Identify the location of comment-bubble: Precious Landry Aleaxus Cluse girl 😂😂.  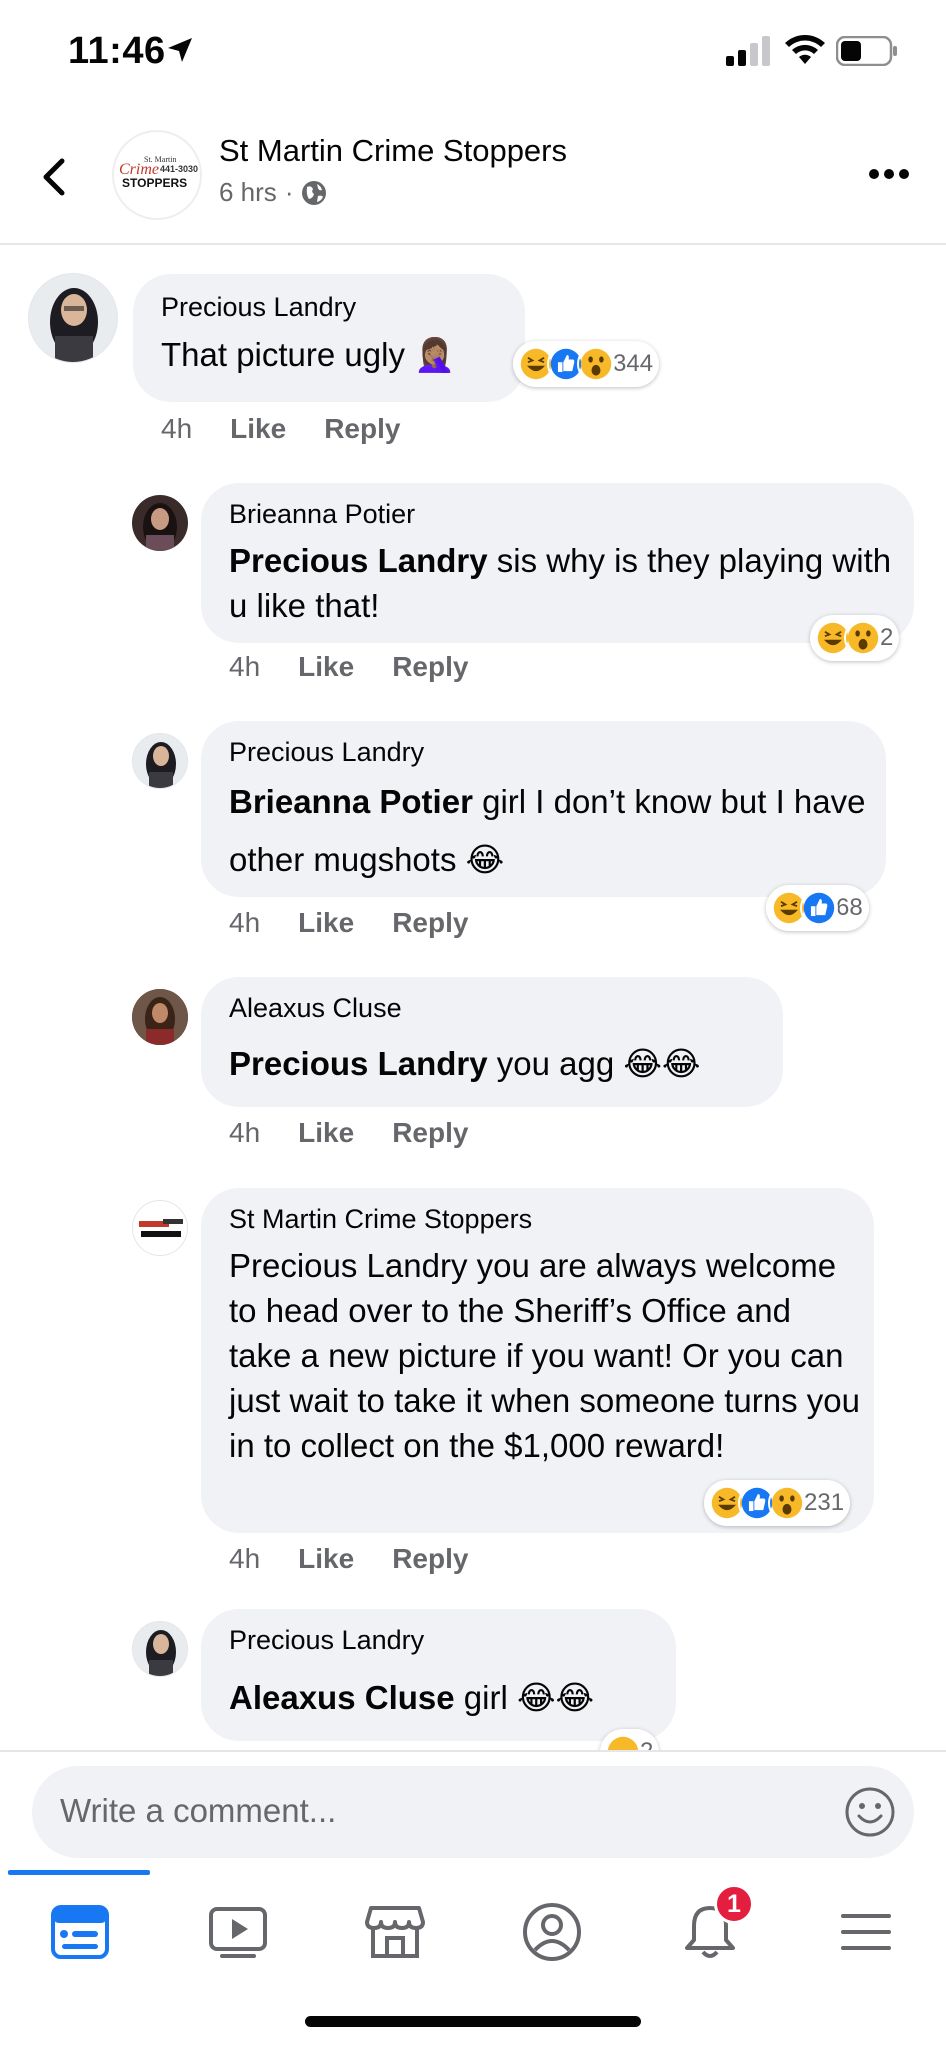
(438, 1675).